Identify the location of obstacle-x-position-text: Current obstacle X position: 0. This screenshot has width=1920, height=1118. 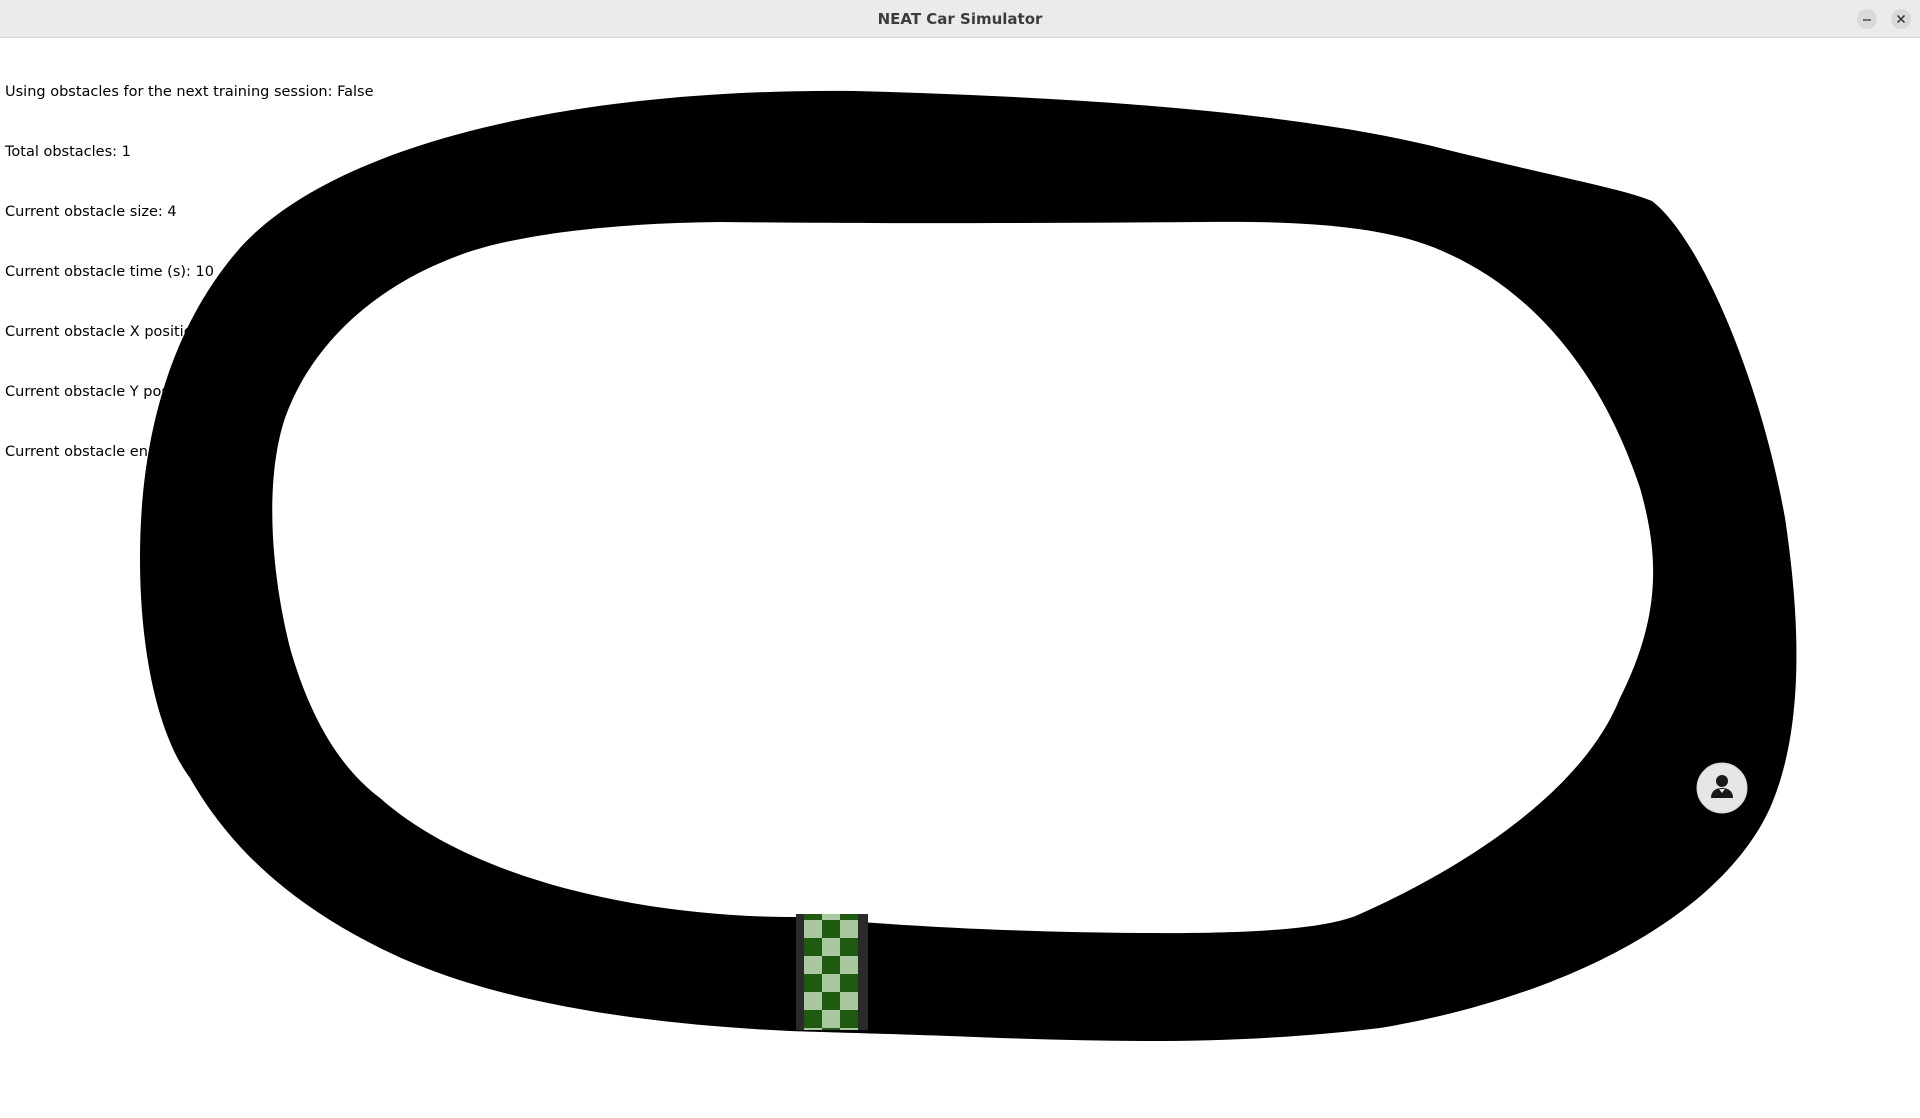
(113, 332).